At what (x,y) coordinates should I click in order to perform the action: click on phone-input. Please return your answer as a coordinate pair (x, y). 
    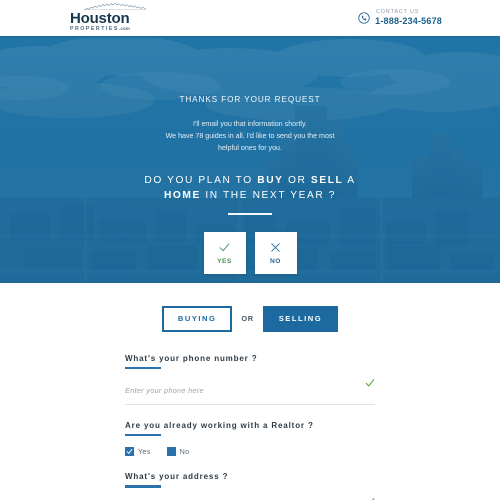
    Looking at the image, I should click on (250, 390).